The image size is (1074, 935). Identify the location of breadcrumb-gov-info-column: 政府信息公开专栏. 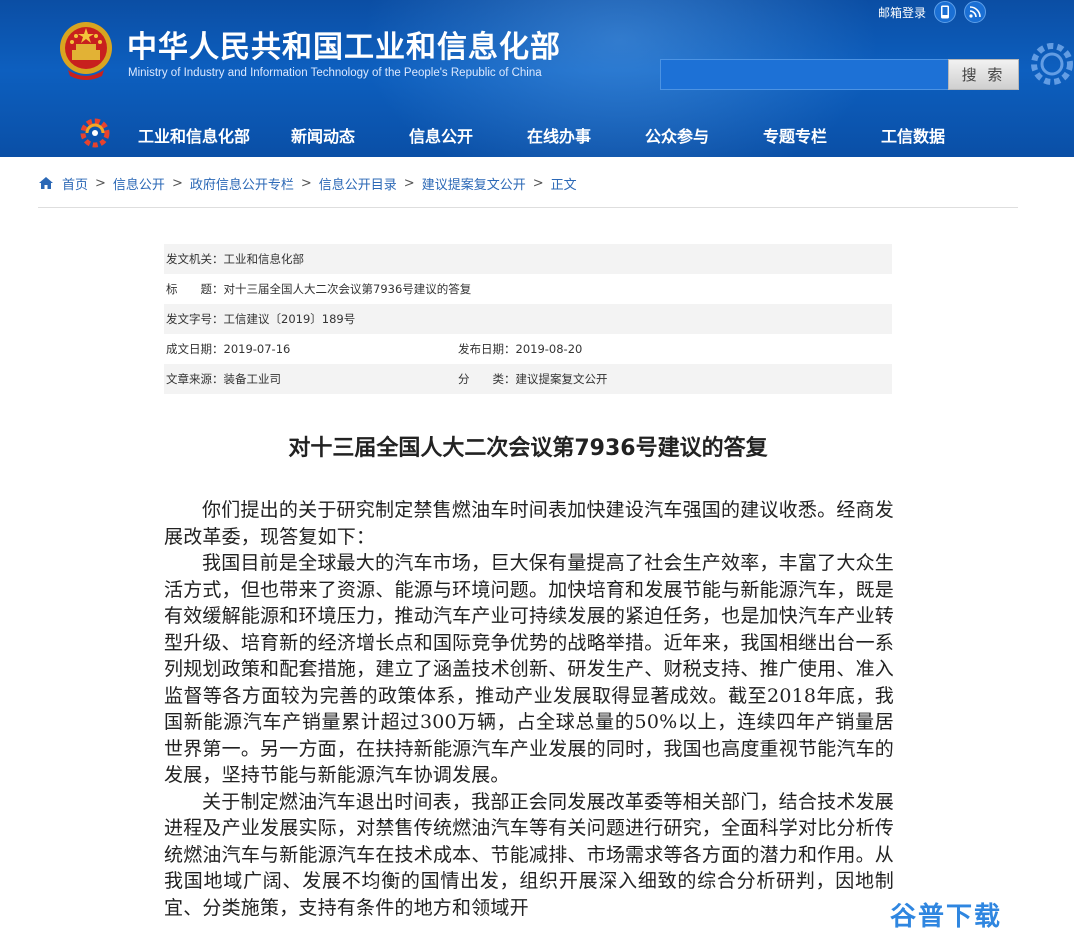
(242, 183).